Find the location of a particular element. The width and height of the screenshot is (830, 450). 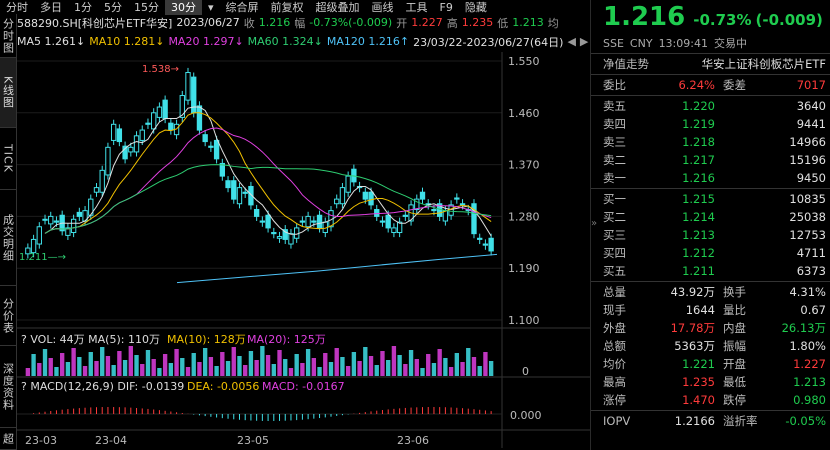

left-tab-3: 成交明细 is located at coordinates (8, 238).